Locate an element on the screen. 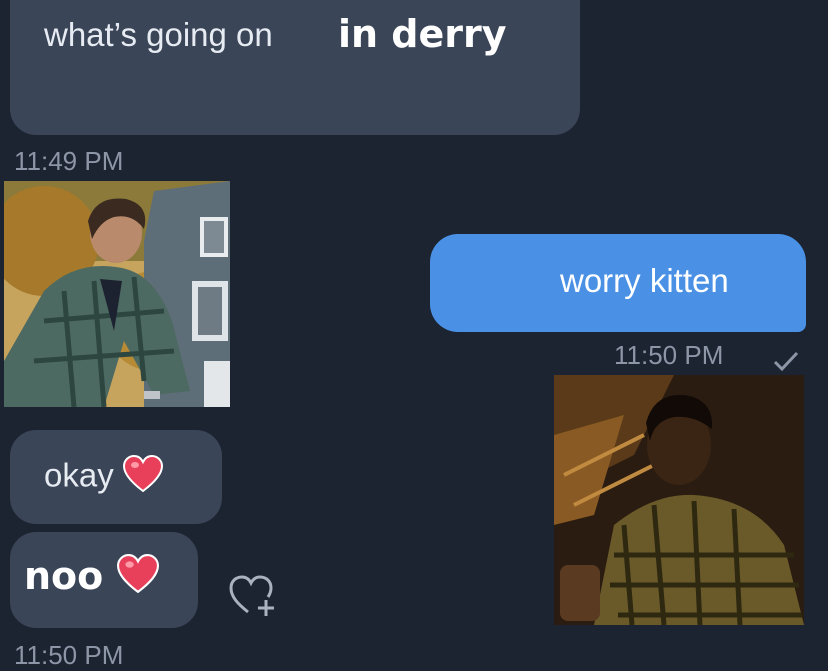  message-text-first: what’s going on is located at coordinates (158, 34).